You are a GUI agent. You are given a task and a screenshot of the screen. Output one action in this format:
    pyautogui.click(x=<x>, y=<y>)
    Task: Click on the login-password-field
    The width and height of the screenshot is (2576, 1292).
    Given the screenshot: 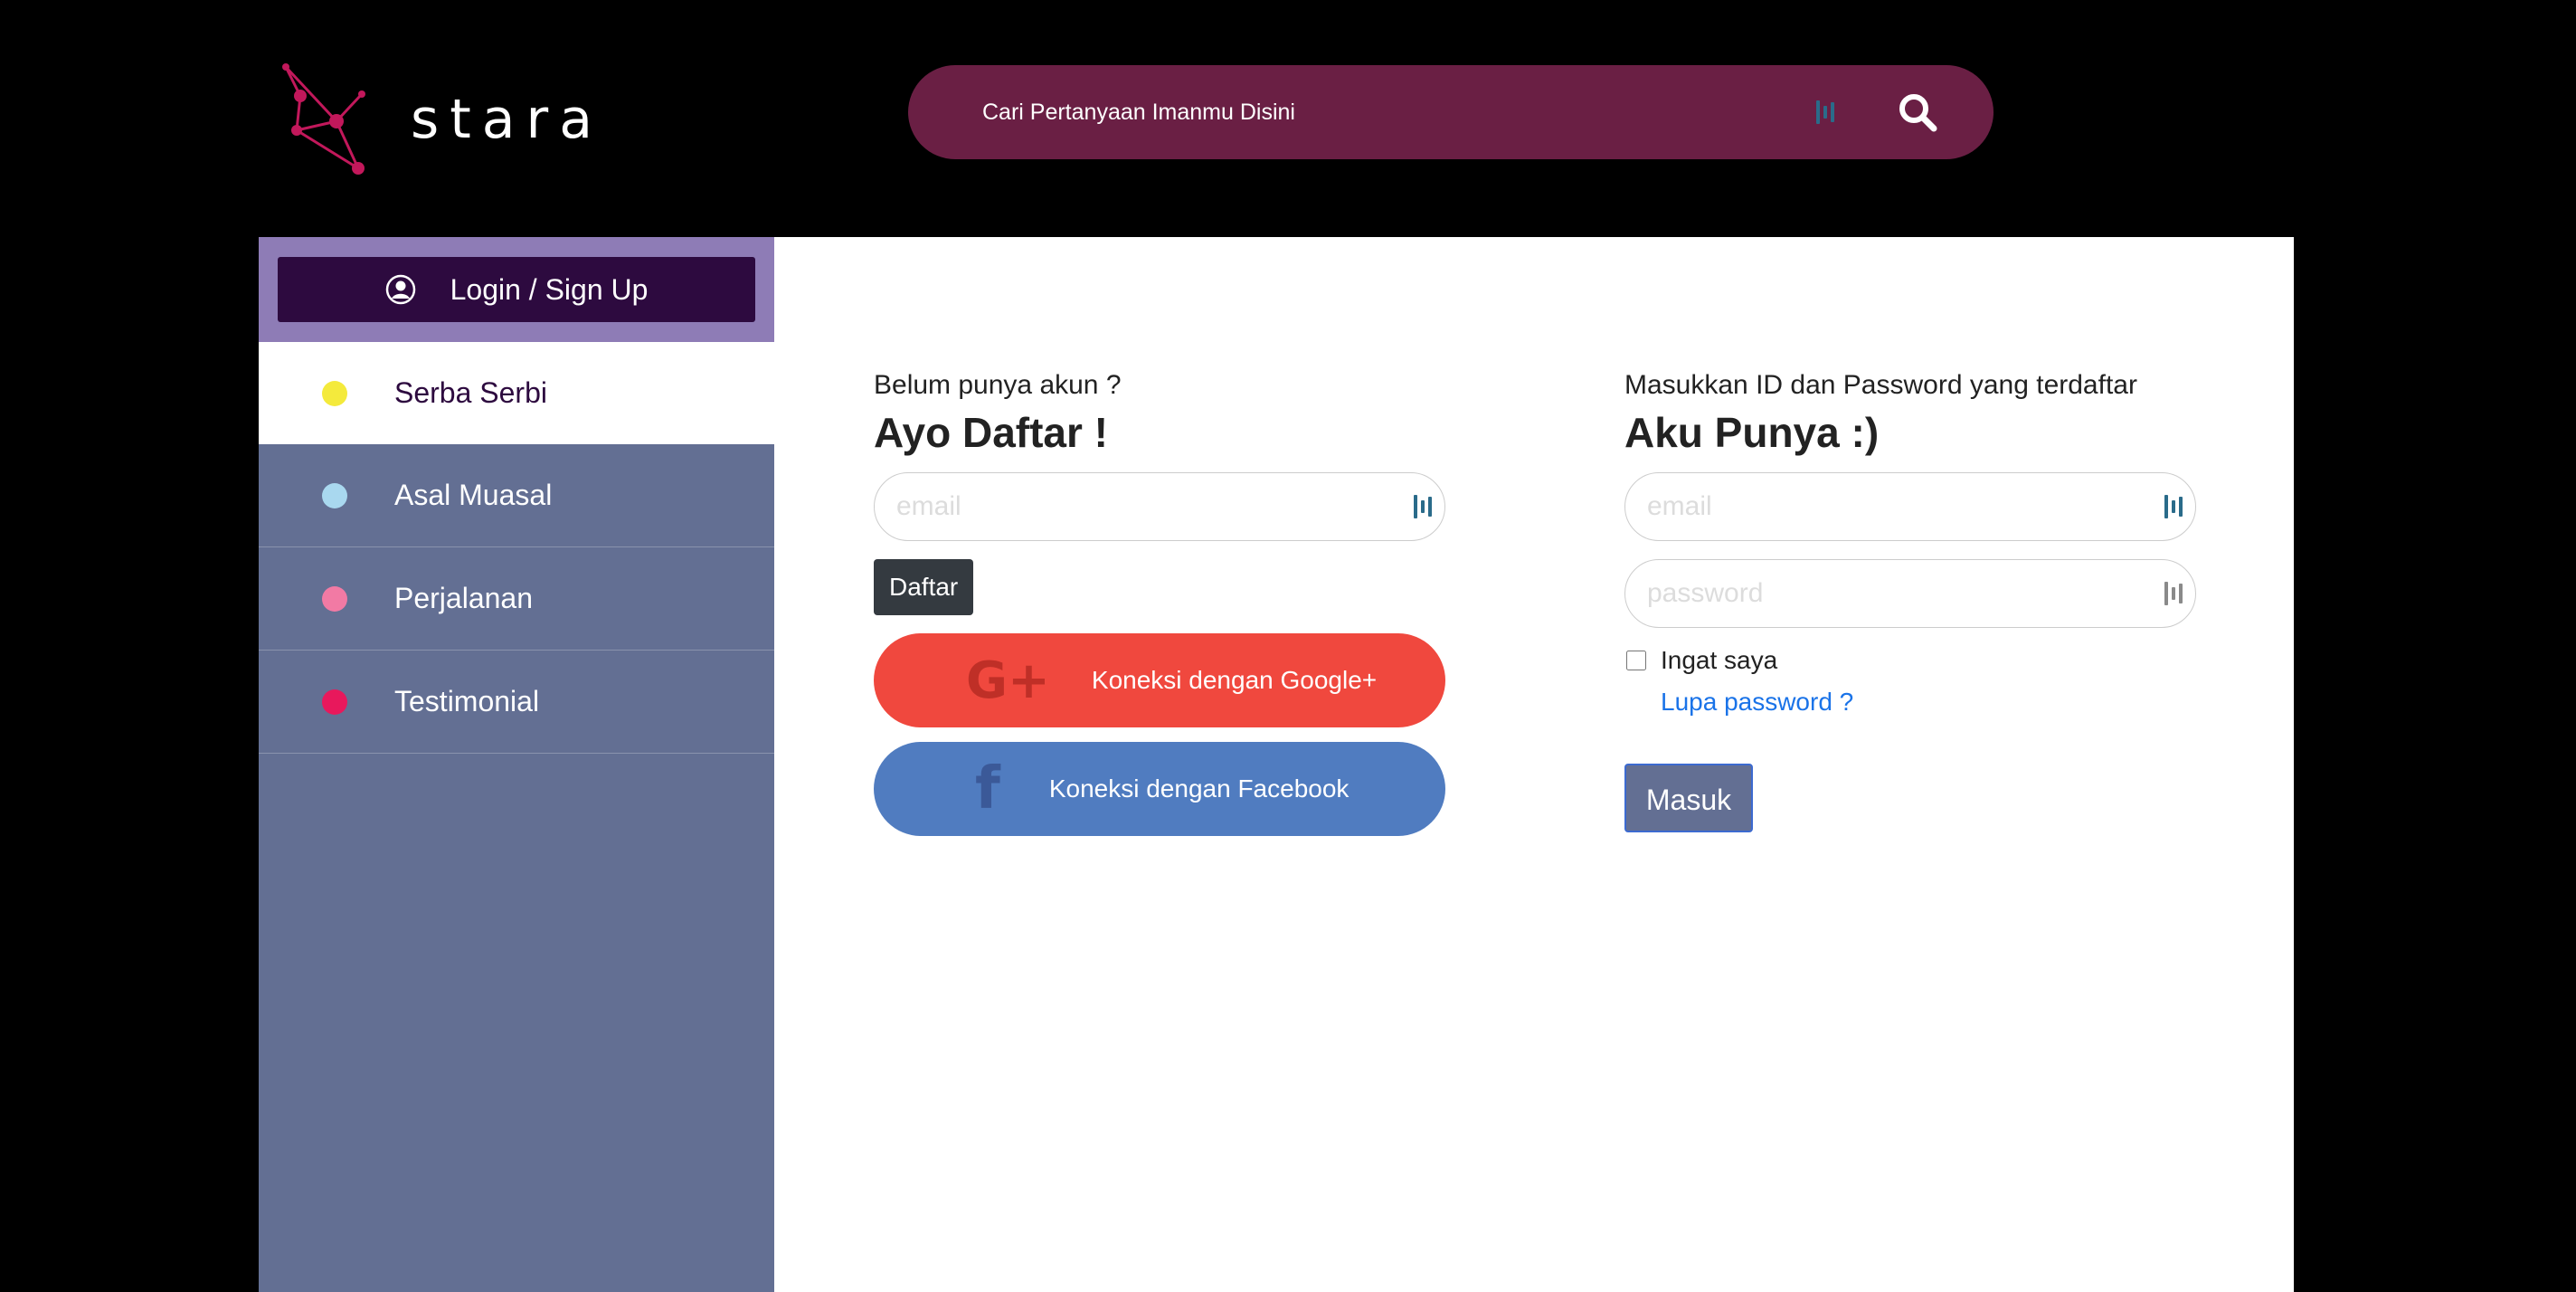 What is the action you would take?
    pyautogui.click(x=1910, y=593)
    